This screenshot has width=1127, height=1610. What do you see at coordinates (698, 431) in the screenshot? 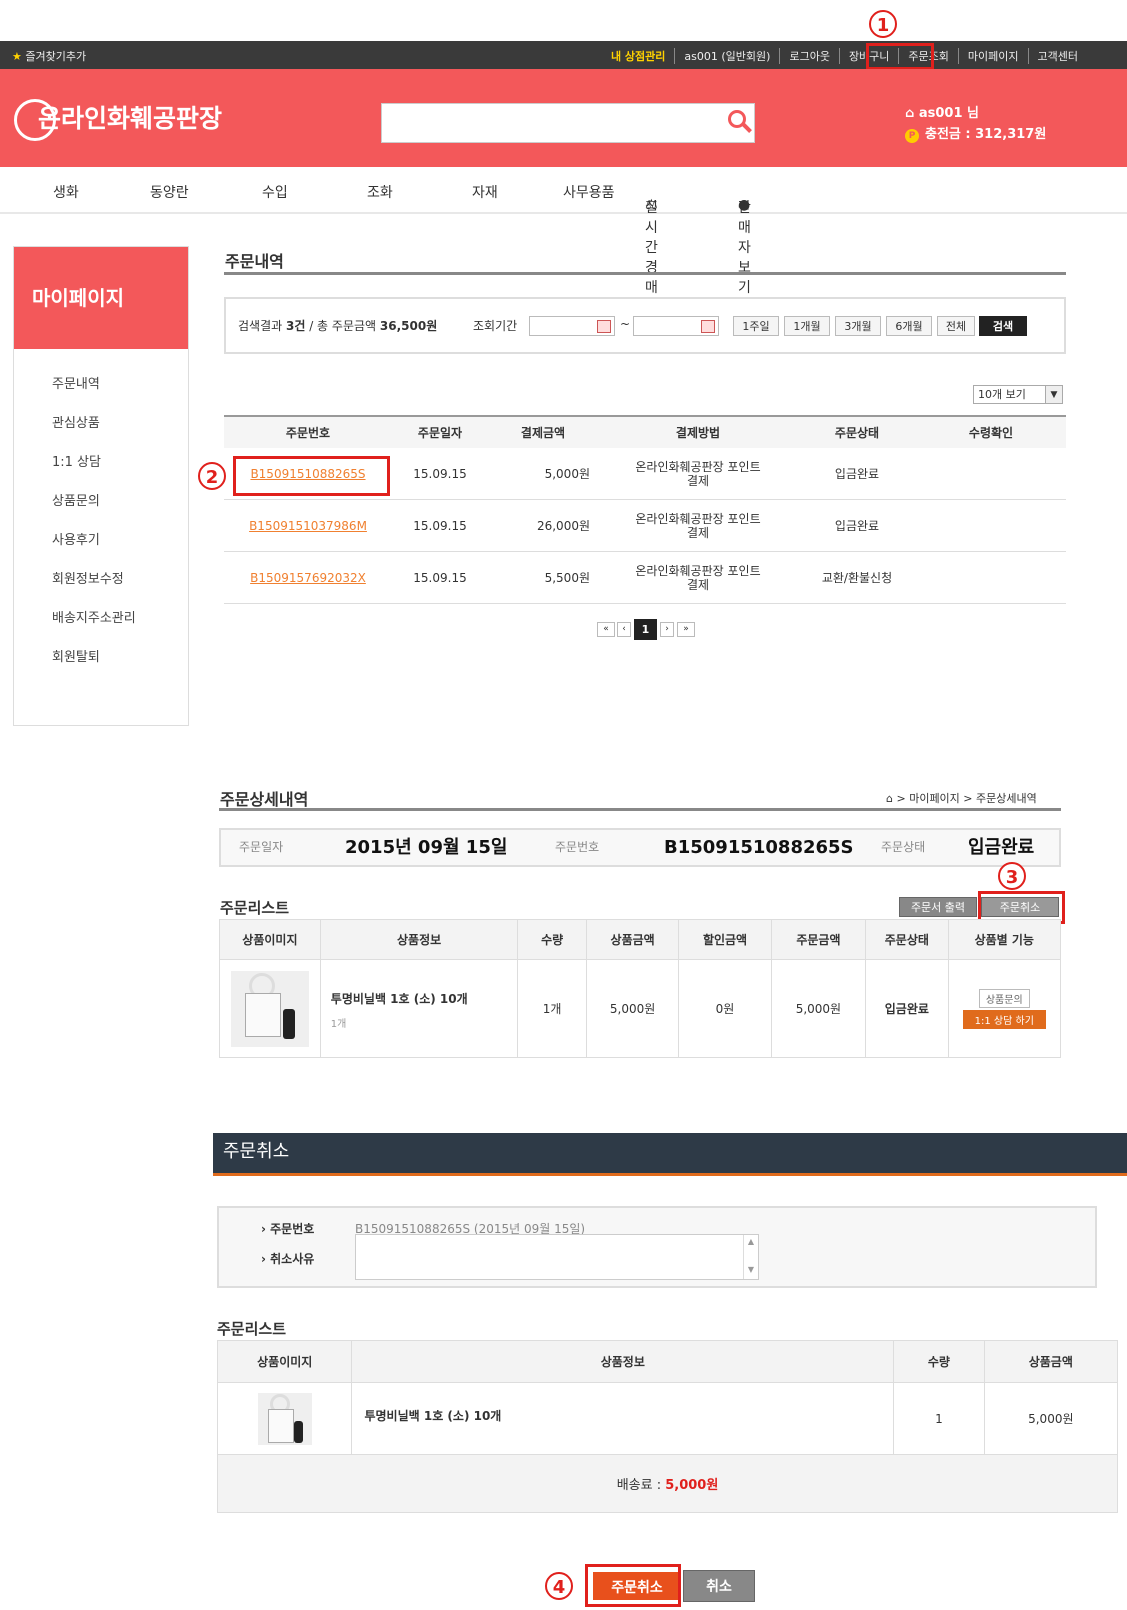
I see `col-method: 결제방법` at bounding box center [698, 431].